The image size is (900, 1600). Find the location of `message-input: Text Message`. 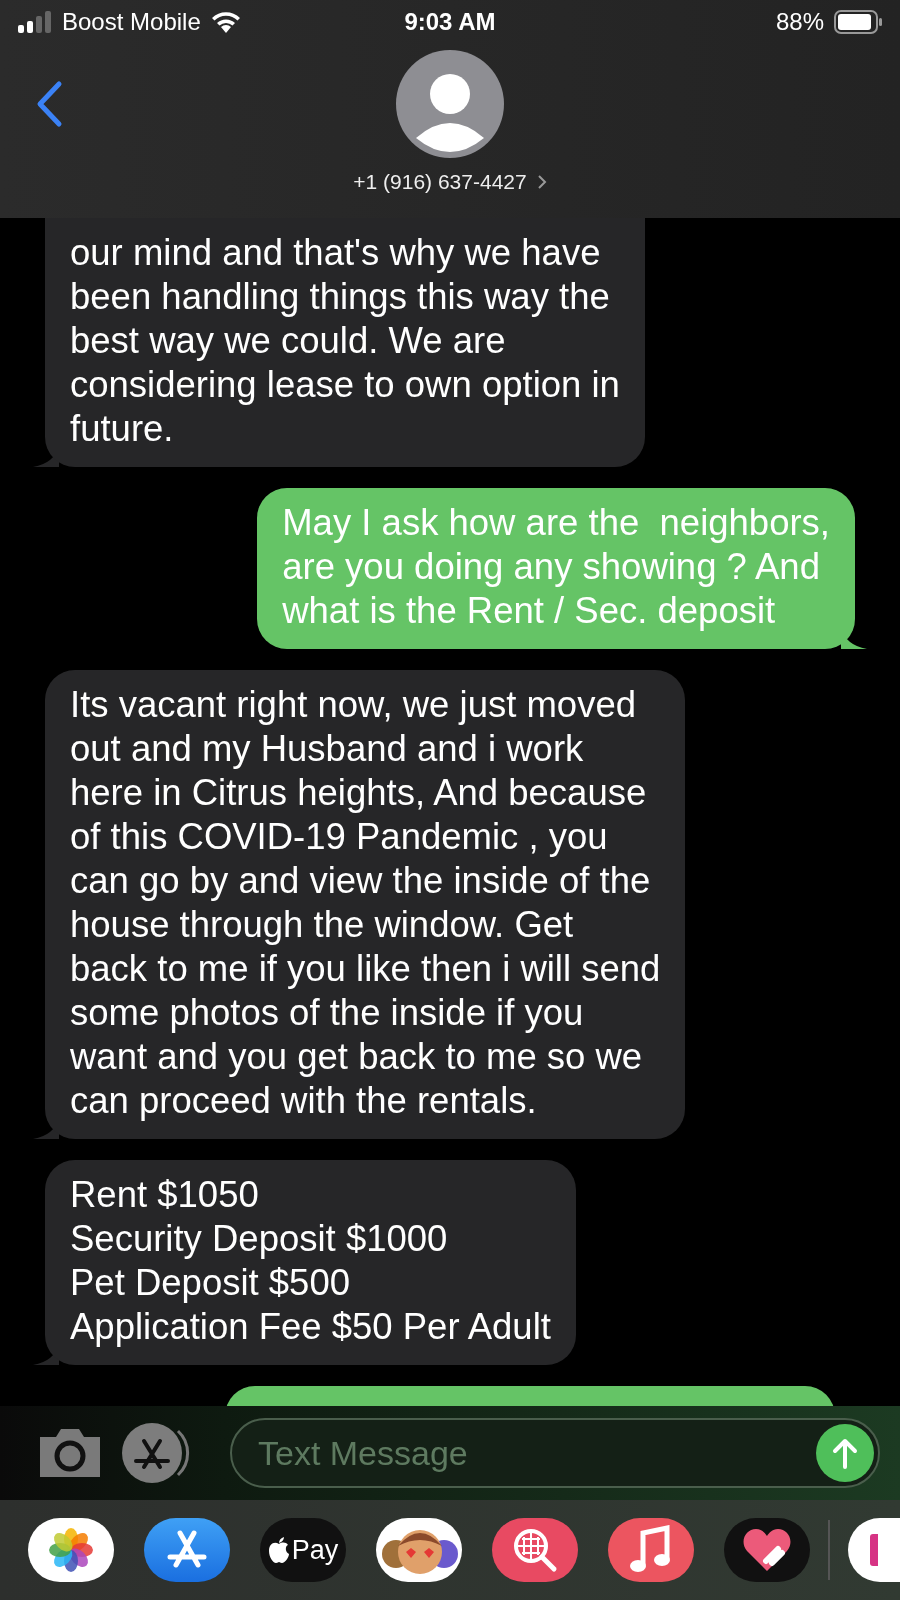

message-input: Text Message is located at coordinates (555, 1453).